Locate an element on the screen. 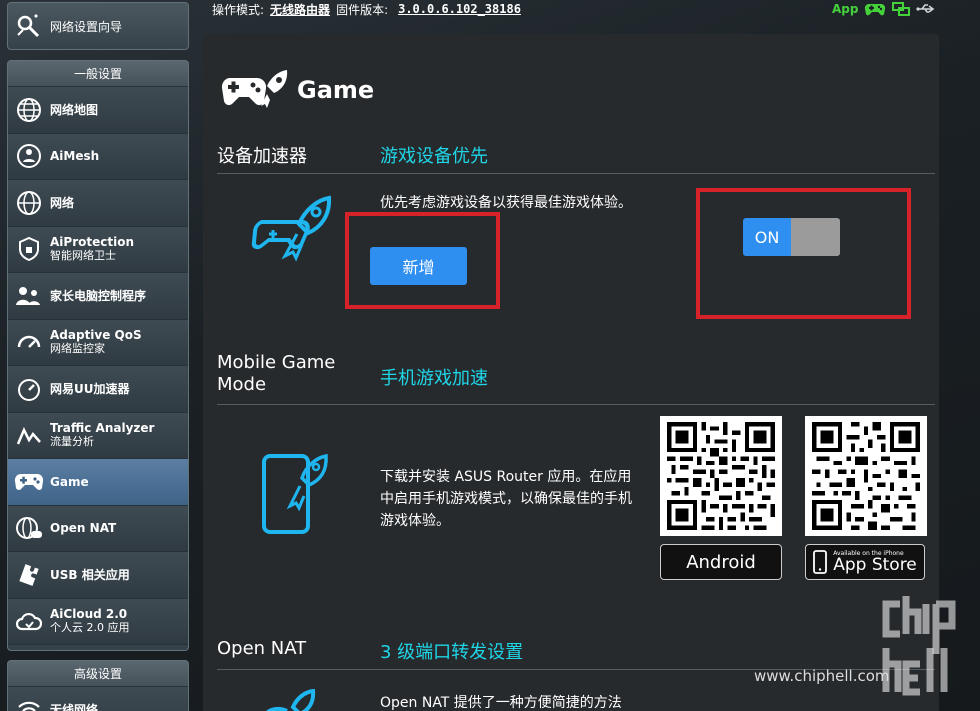  sidebar-item-adaptive-qos: Adaptive QoS 网络监控家 is located at coordinates (98, 342).